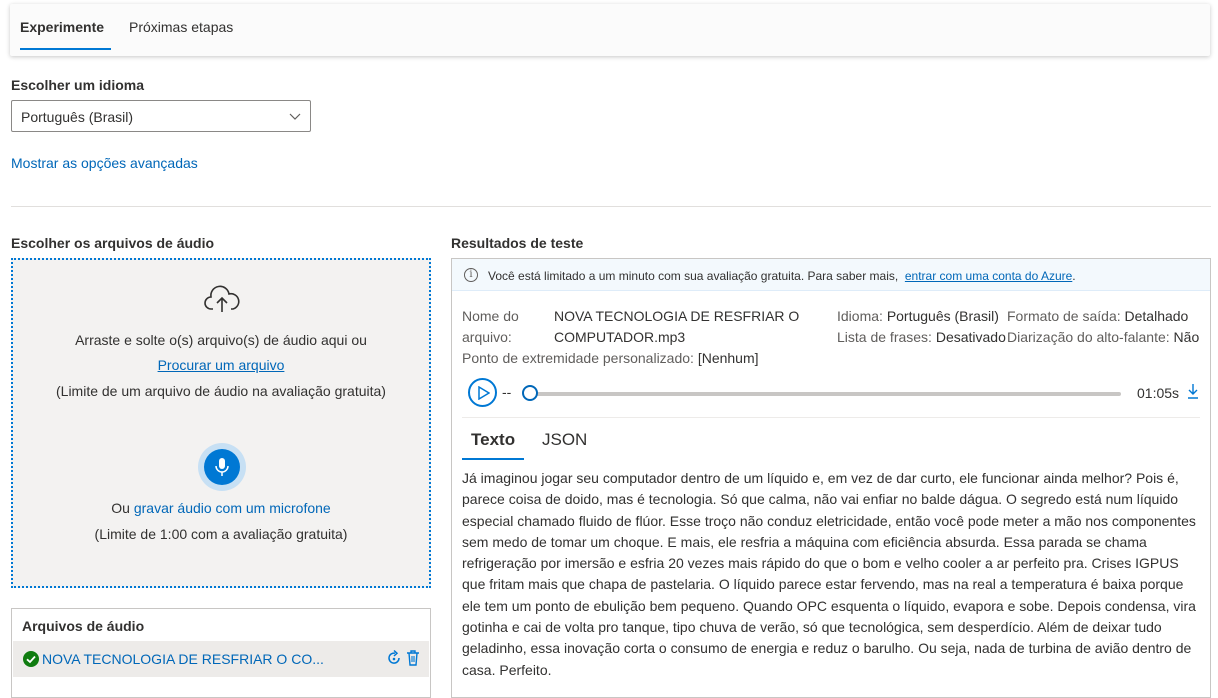 The width and height of the screenshot is (1218, 698). I want to click on play-button, so click(482, 392).